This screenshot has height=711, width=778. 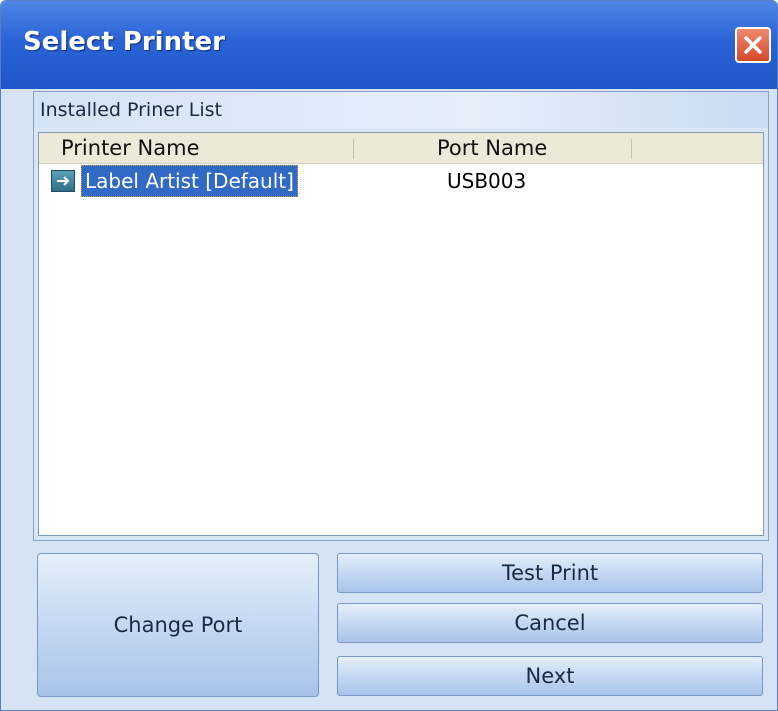 What do you see at coordinates (124, 42) in the screenshot?
I see `window-title: Select Printer` at bounding box center [124, 42].